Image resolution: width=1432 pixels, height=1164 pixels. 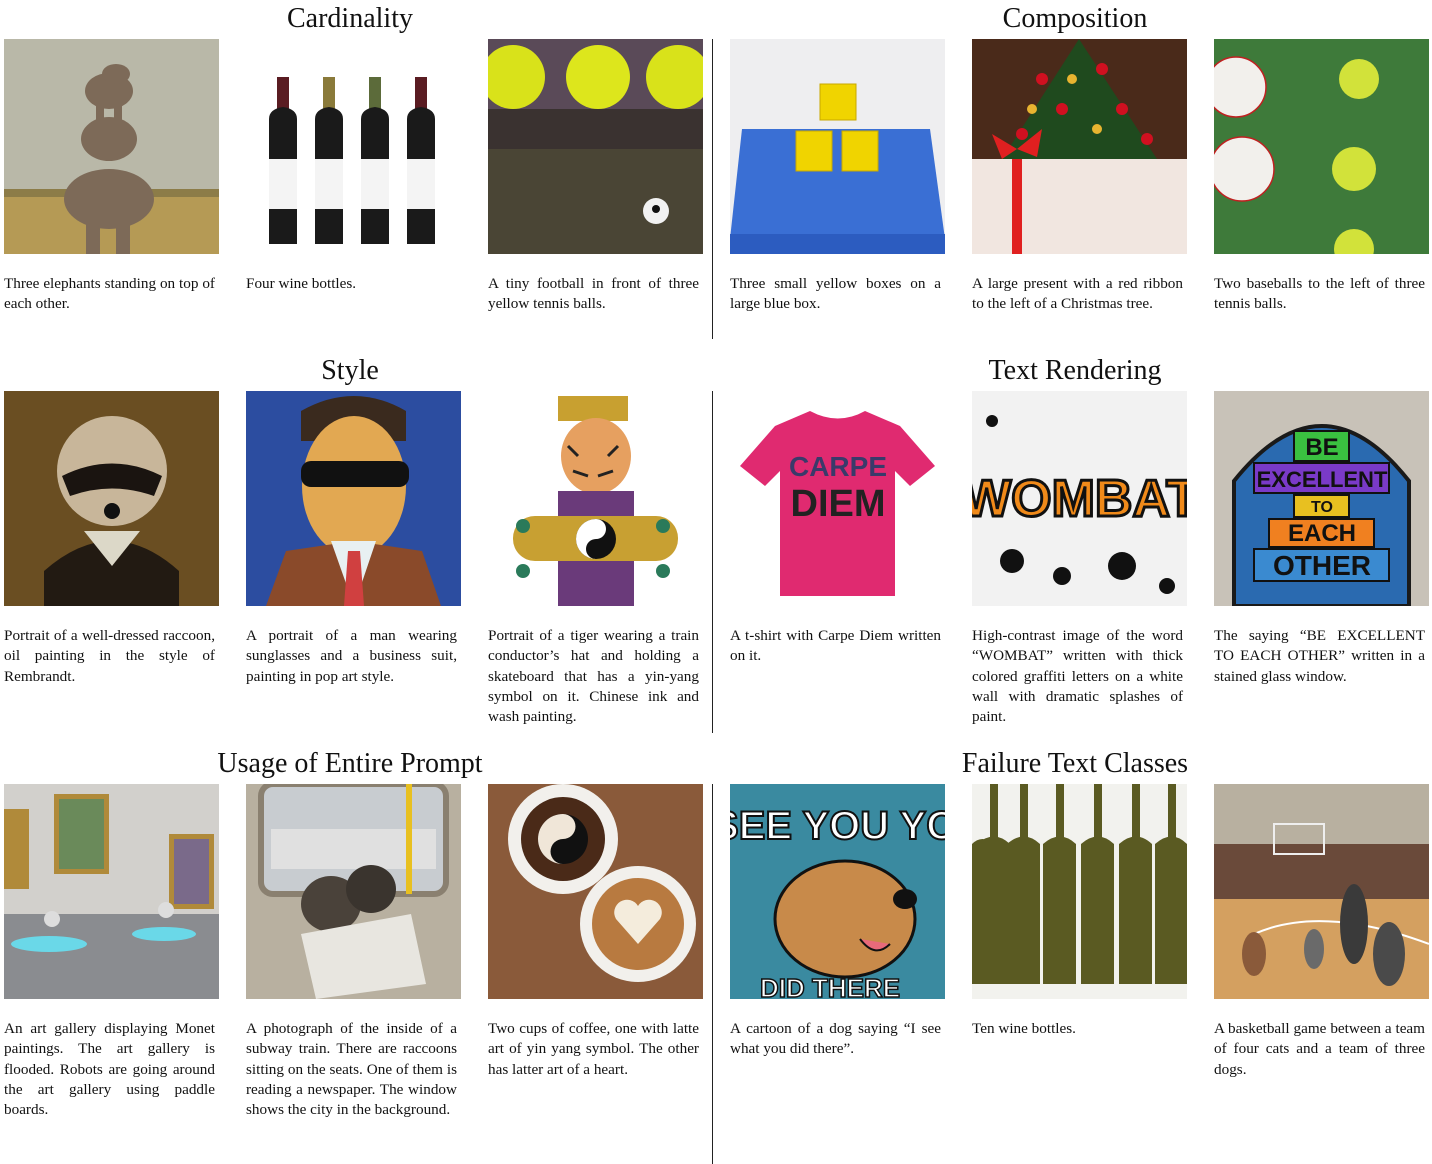 I want to click on image-baseballs-tennis-balls, so click(x=1321, y=146).